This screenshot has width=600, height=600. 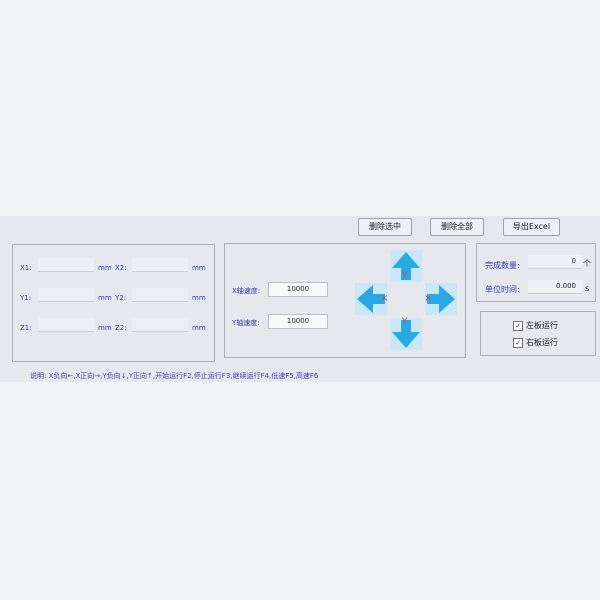 What do you see at coordinates (199, 298) in the screenshot?
I see `y2-unit: mm` at bounding box center [199, 298].